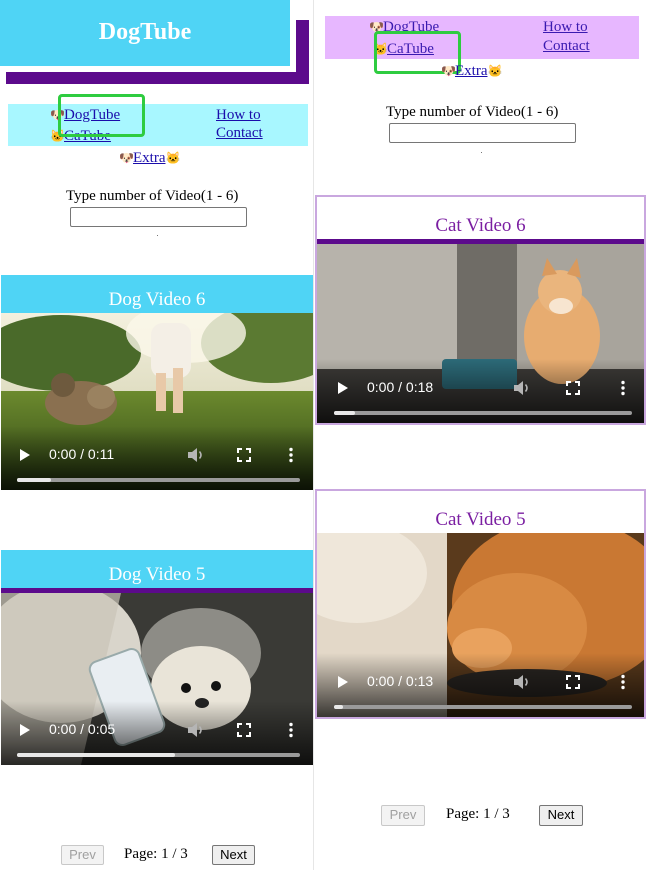 The image size is (649, 870). Describe the element at coordinates (157, 294) in the screenshot. I see `video-title: Dog Video 6` at that location.